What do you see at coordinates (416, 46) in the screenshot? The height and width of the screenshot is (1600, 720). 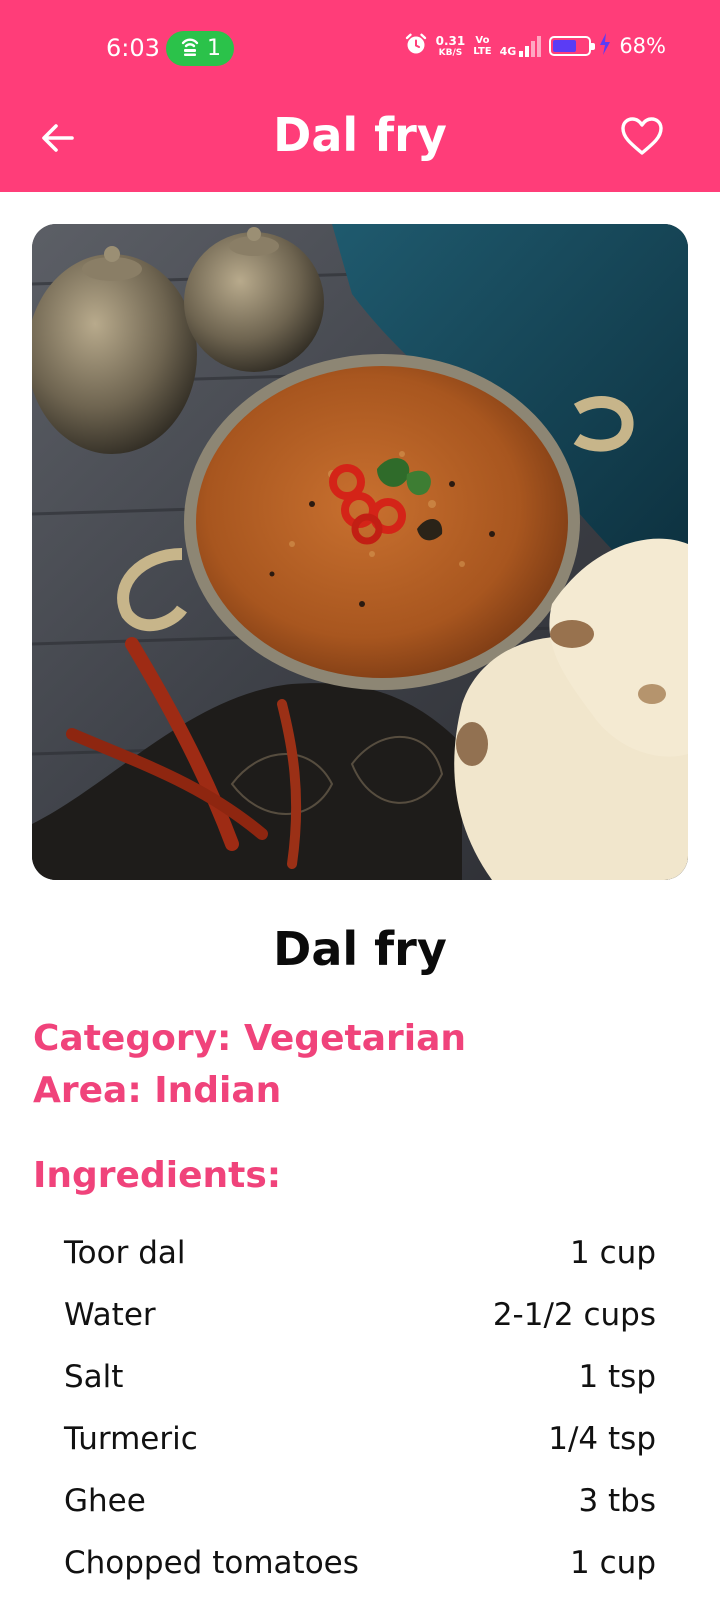 I see `alarm-icon` at bounding box center [416, 46].